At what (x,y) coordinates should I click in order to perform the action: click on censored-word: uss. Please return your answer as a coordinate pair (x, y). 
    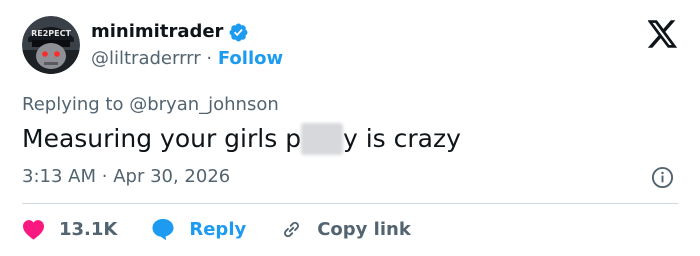
    Looking at the image, I should click on (322, 139).